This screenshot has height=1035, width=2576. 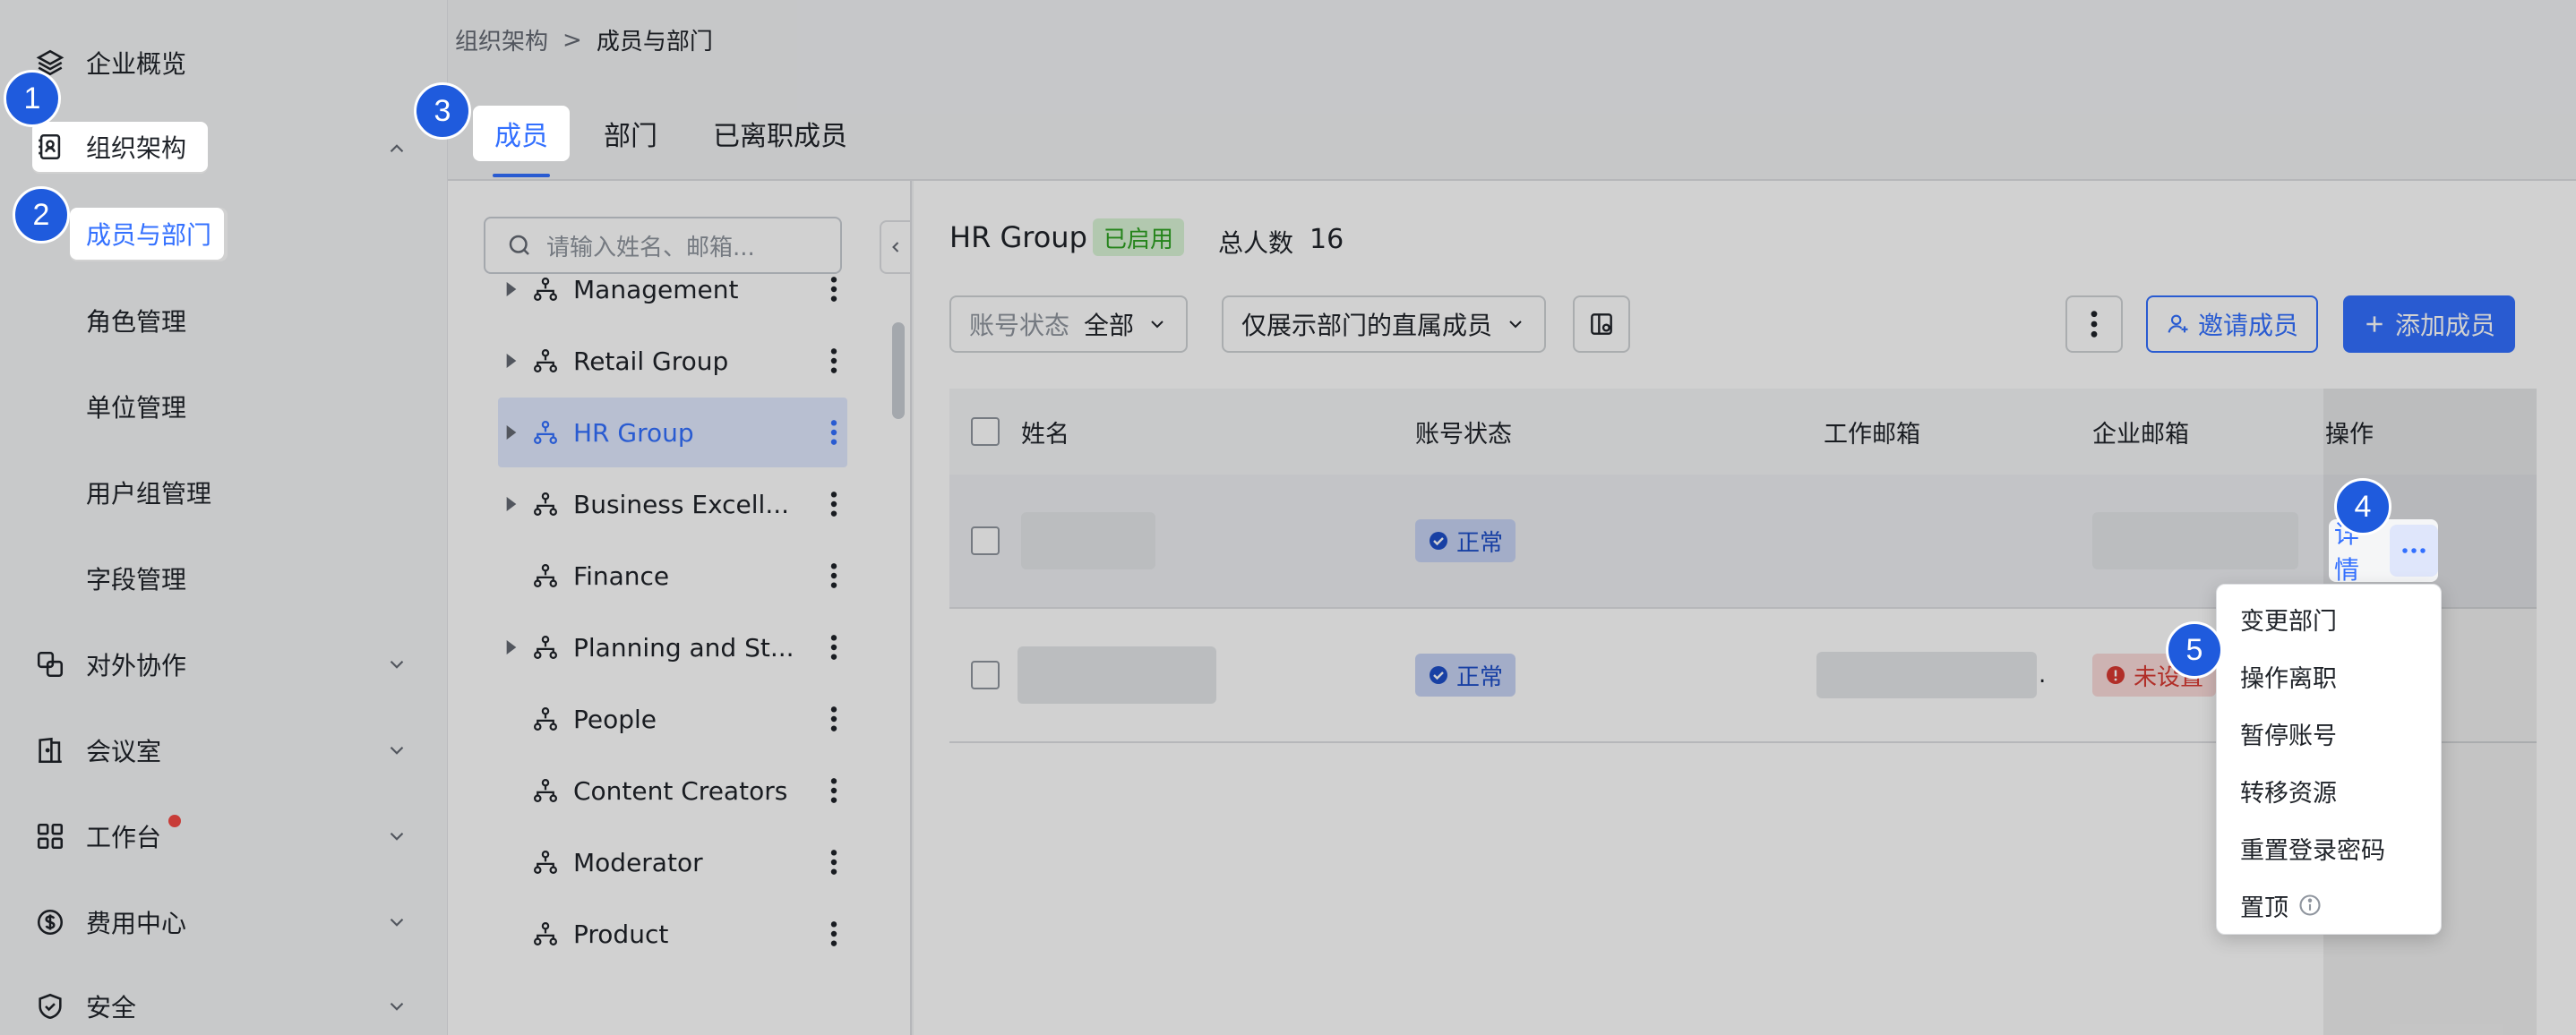 I want to click on sidebar-item-workspace: 工作台, so click(x=223, y=836).